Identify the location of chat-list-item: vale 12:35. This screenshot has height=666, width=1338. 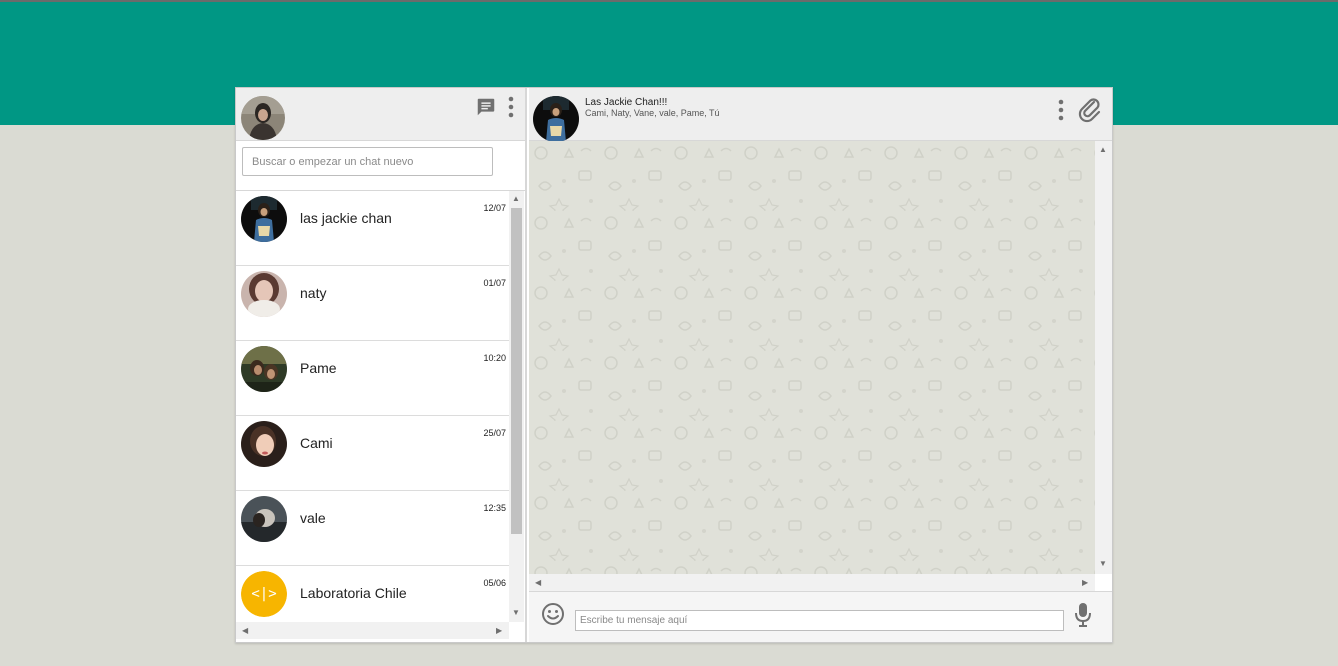
(372, 528).